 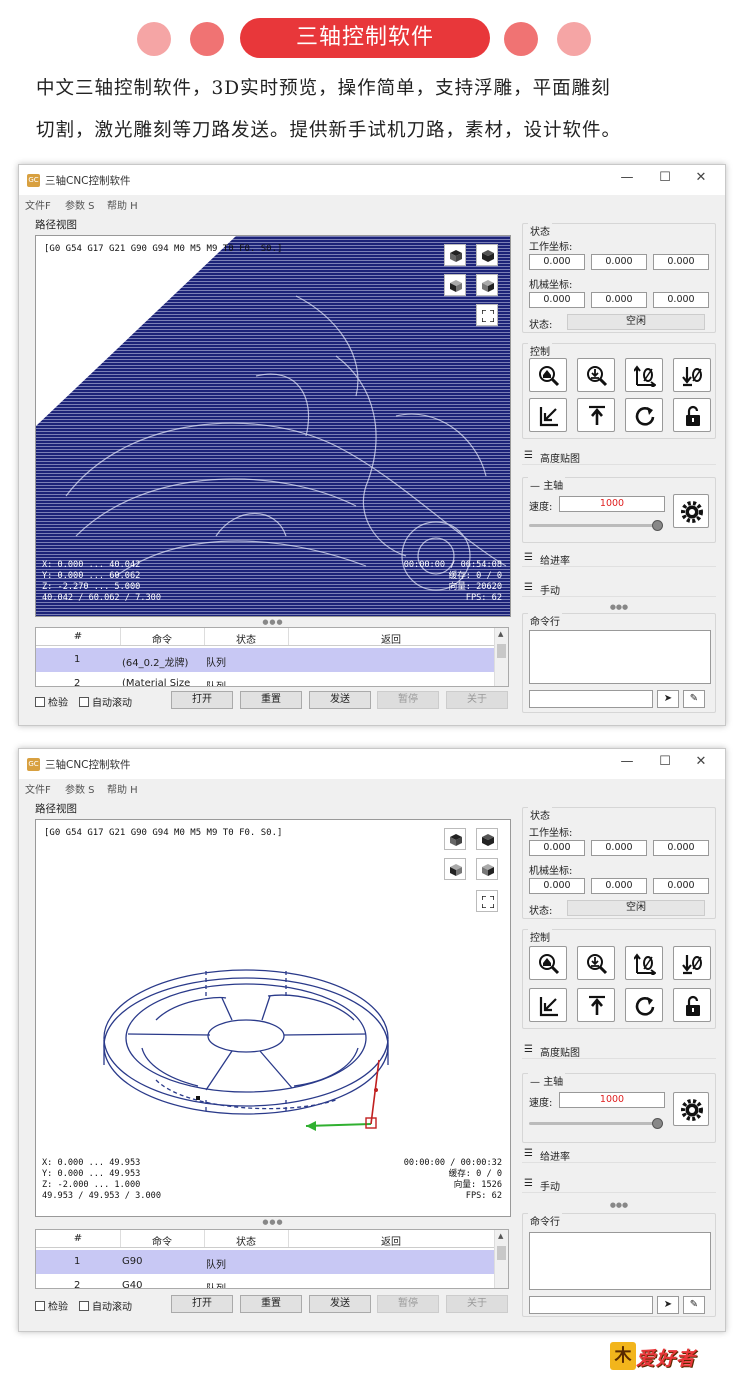 I want to click on menu-help: 帮助 H, so click(x=122, y=788).